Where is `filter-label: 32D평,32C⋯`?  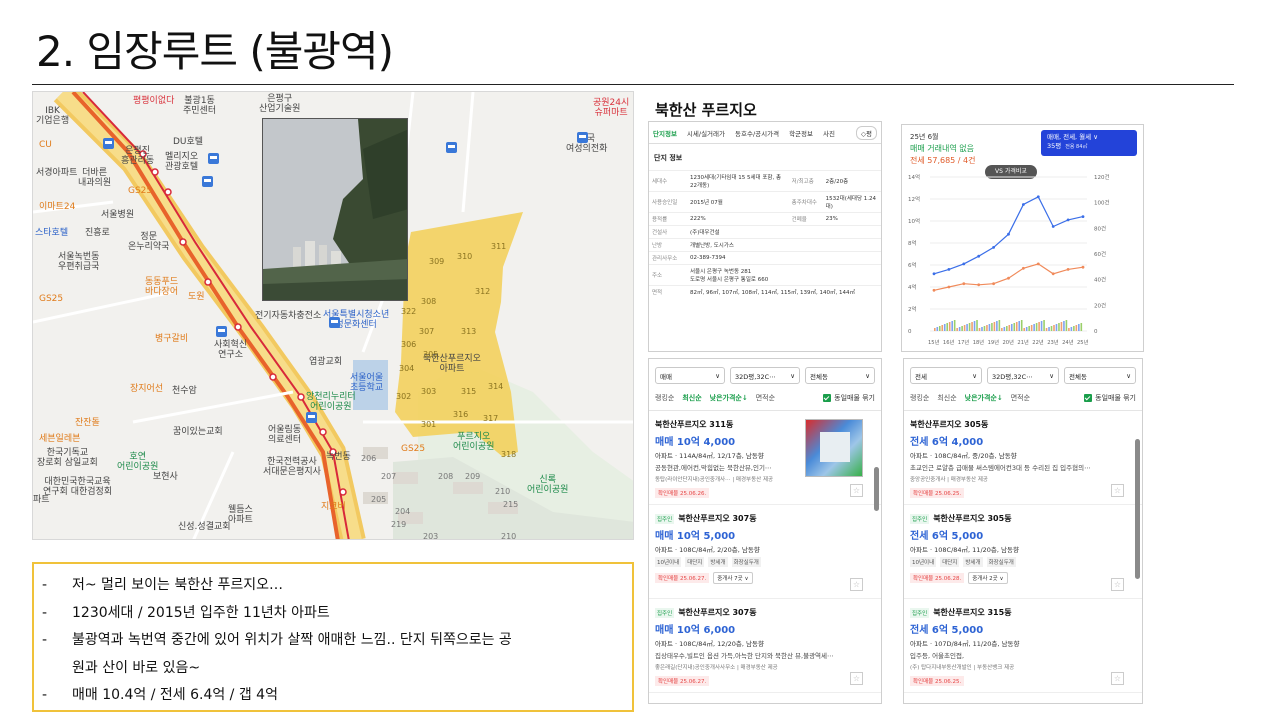
filter-label: 32D평,32C⋯ is located at coordinates (1012, 376).